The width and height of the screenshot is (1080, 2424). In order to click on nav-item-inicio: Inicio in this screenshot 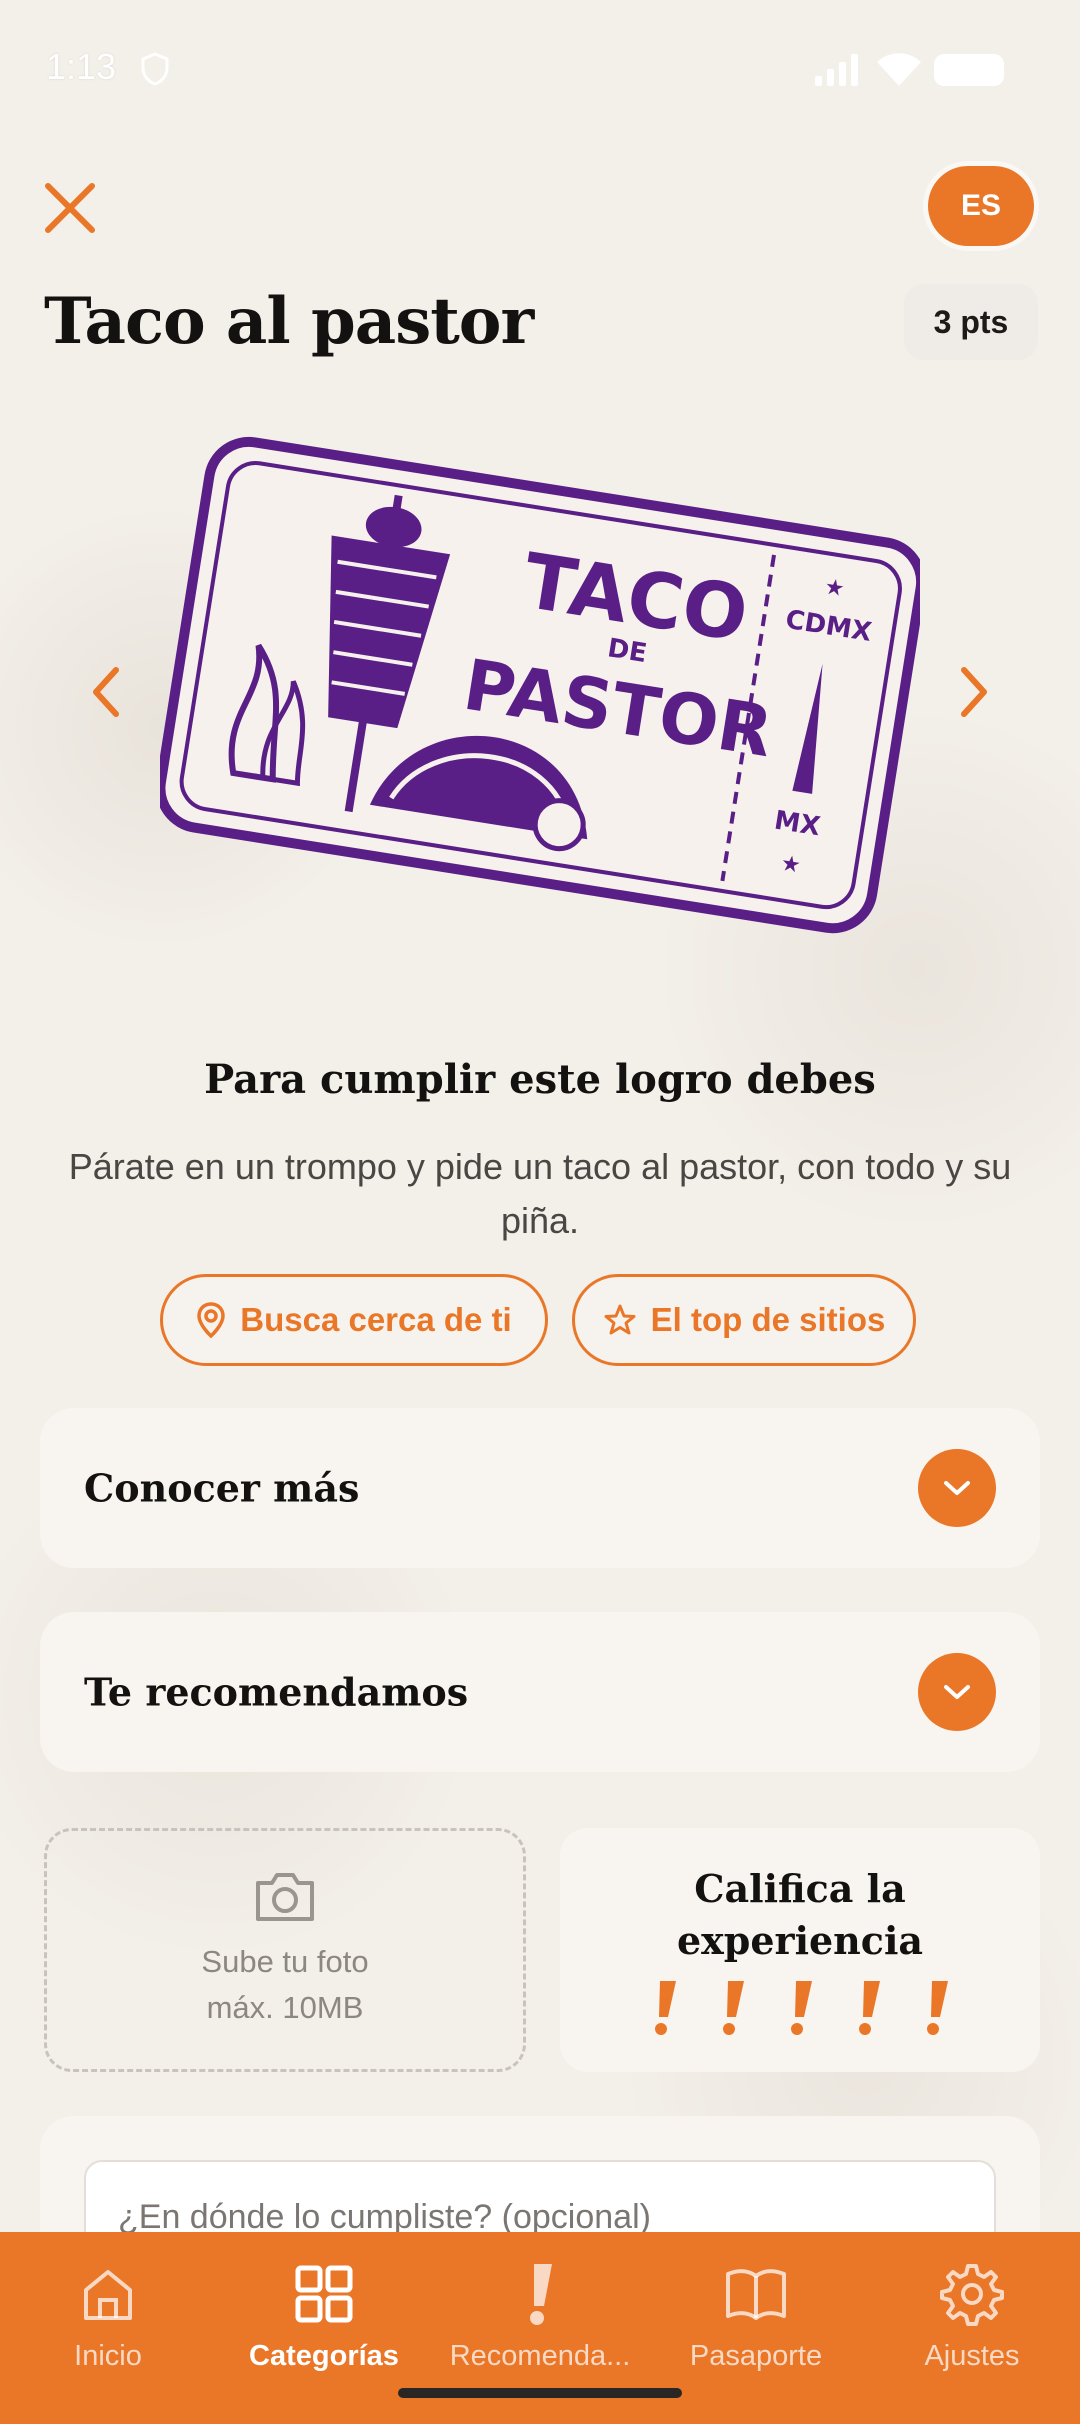, I will do `click(108, 2328)`.